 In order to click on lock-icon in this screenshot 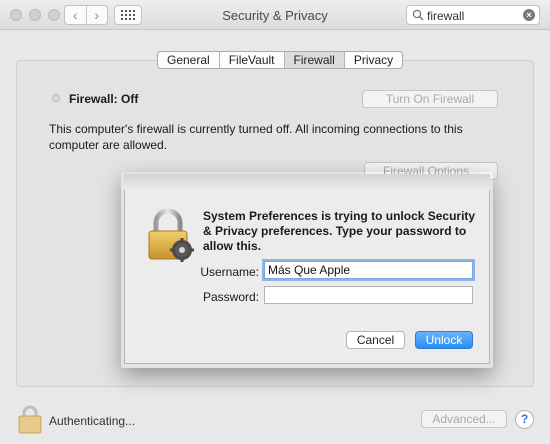, I will do `click(171, 235)`.